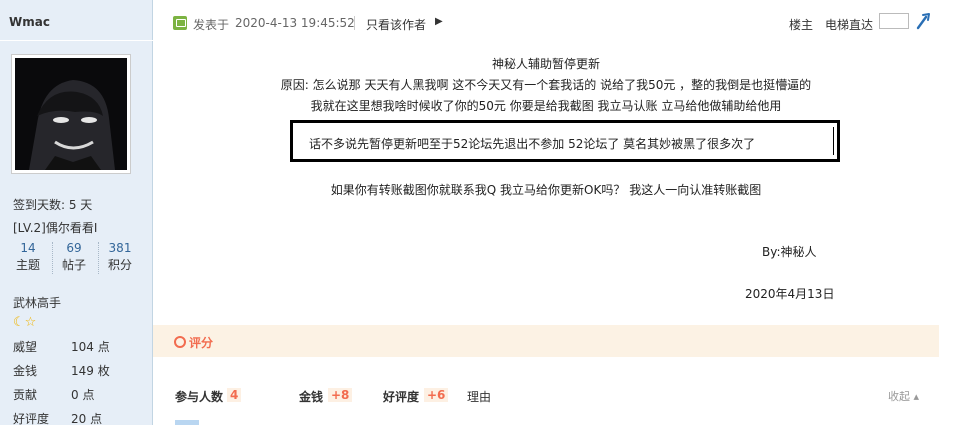 The width and height of the screenshot is (963, 427). I want to click on triangle-right-icon: ▶, so click(439, 21).